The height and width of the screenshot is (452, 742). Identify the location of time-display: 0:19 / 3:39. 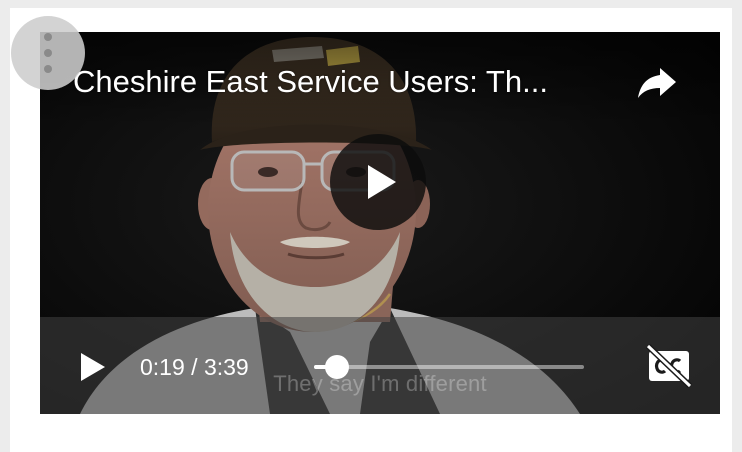
(194, 367).